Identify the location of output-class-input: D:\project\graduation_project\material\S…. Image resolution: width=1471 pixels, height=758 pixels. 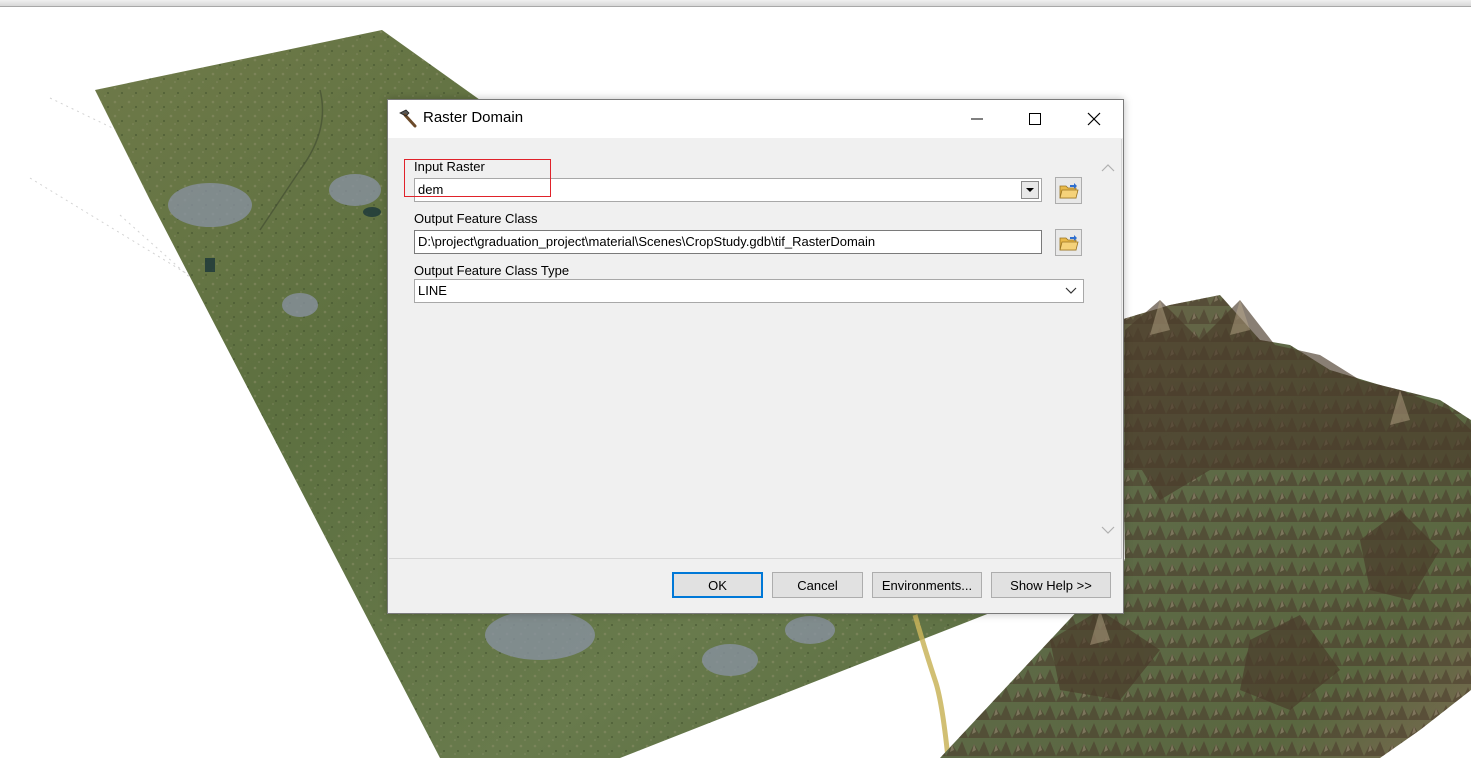
(728, 242).